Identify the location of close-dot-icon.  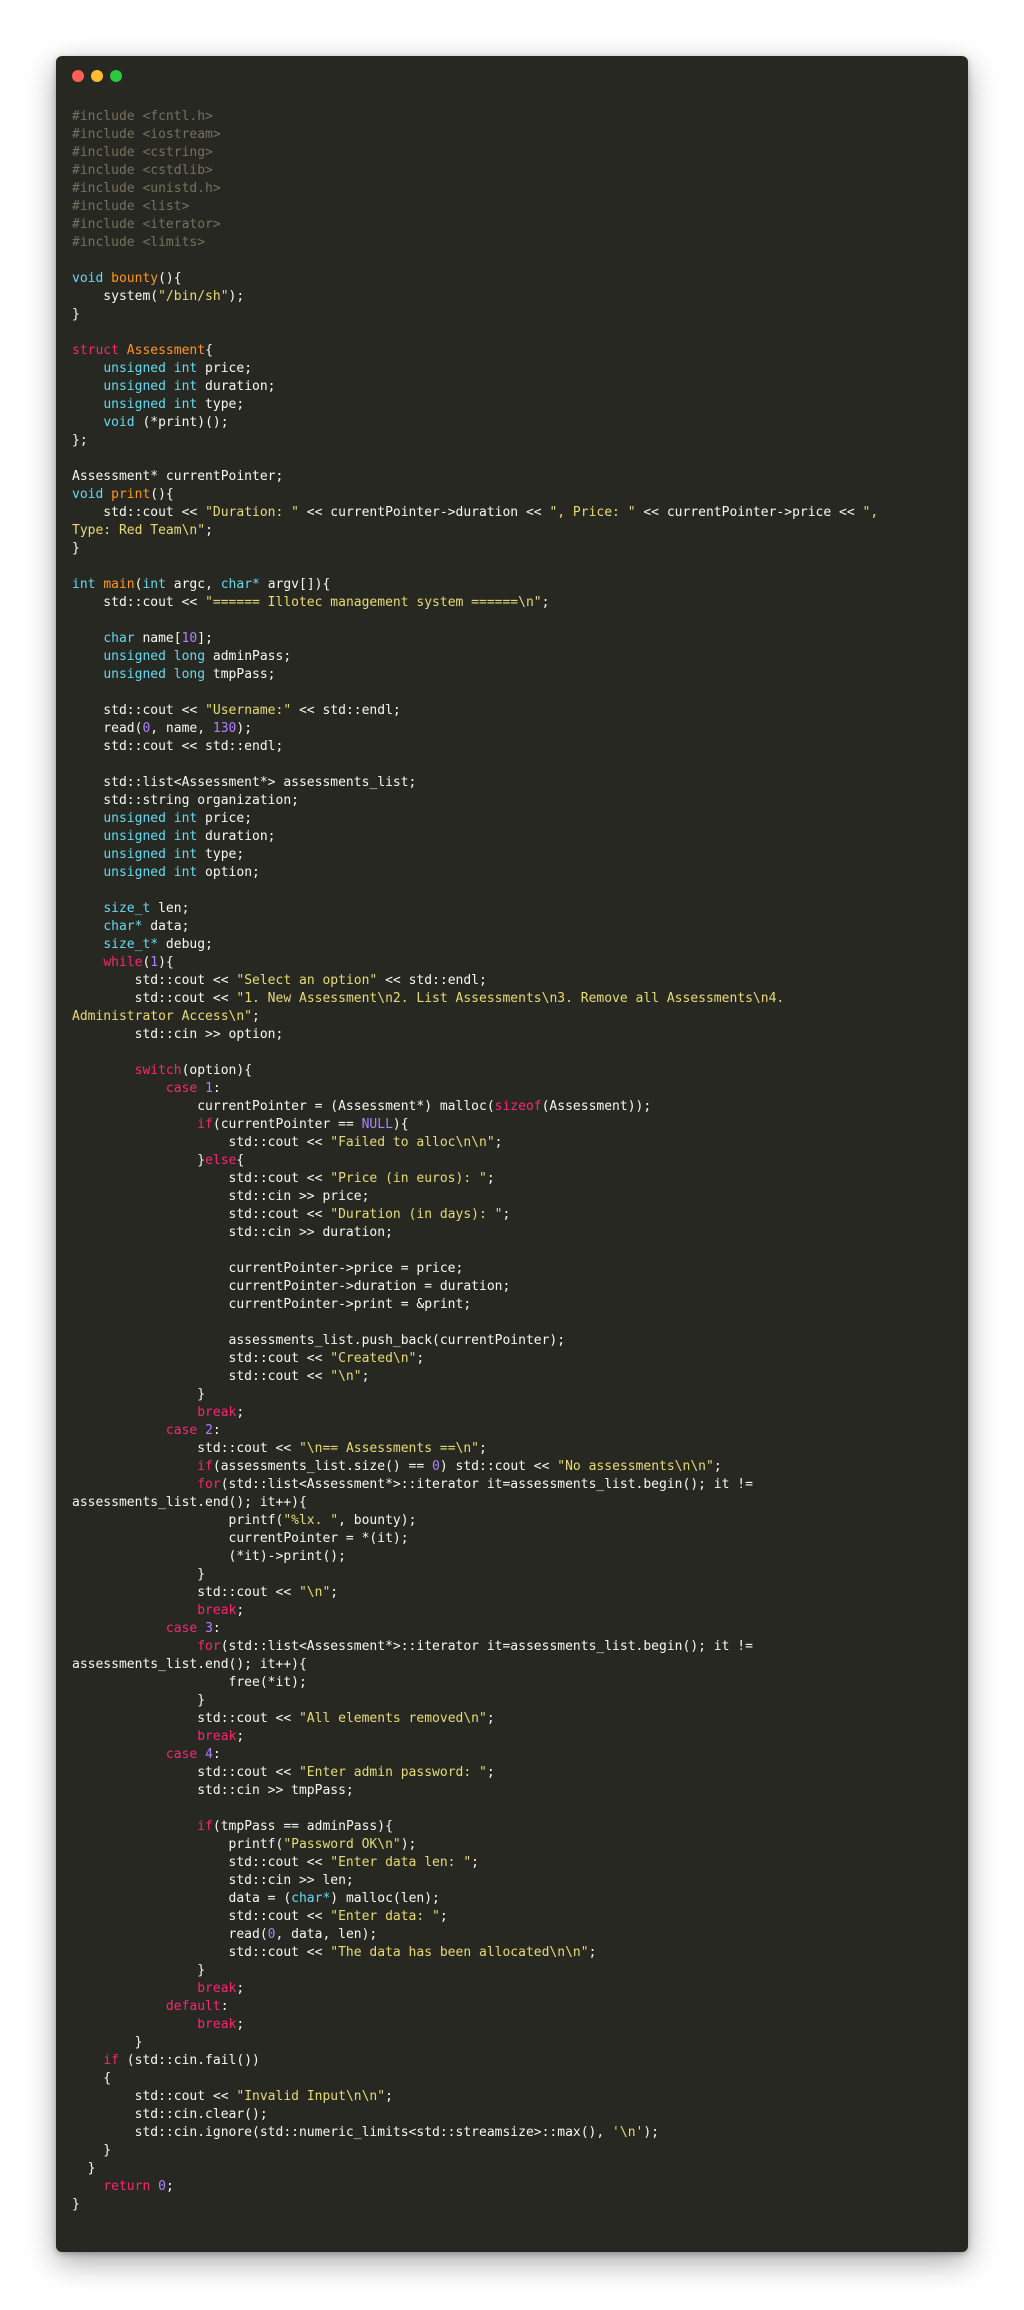
(78, 76).